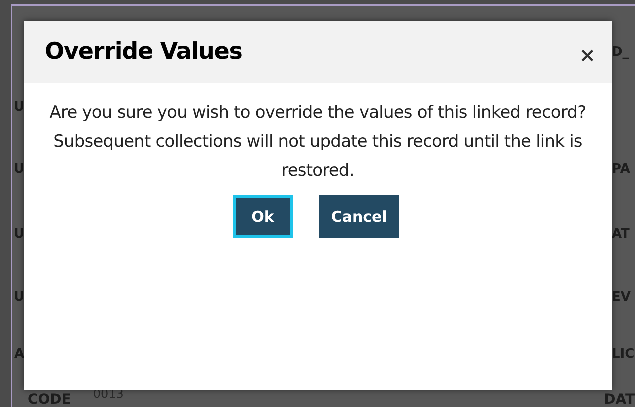  What do you see at coordinates (622, 298) in the screenshot?
I see `background-label: EV` at bounding box center [622, 298].